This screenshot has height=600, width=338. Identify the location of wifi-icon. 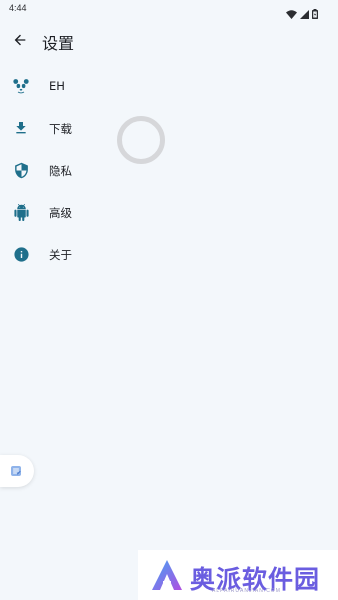
(291, 13).